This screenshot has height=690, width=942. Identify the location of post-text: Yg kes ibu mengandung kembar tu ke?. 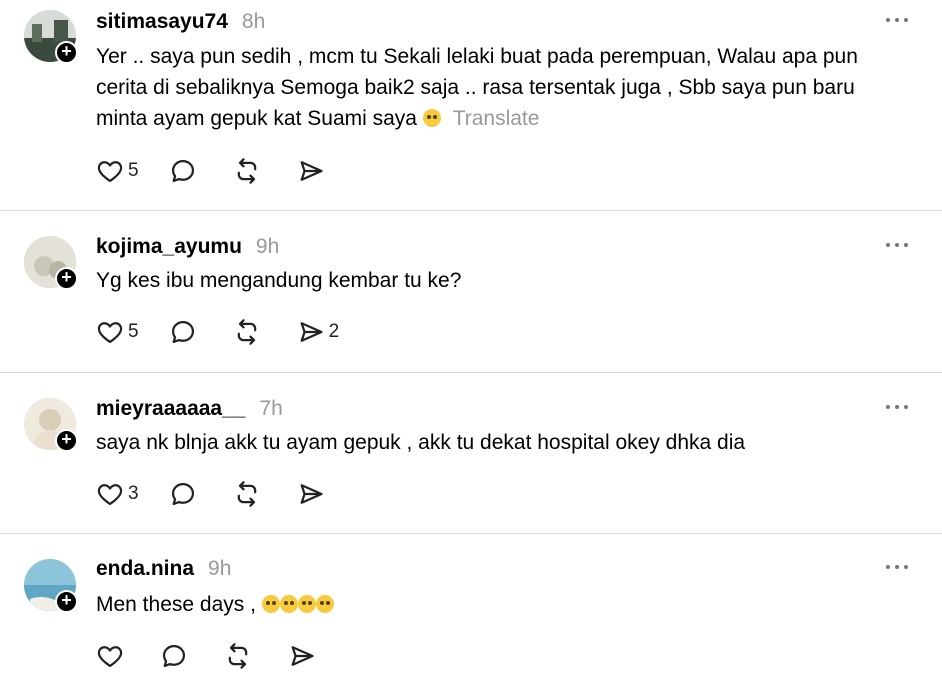
(279, 280).